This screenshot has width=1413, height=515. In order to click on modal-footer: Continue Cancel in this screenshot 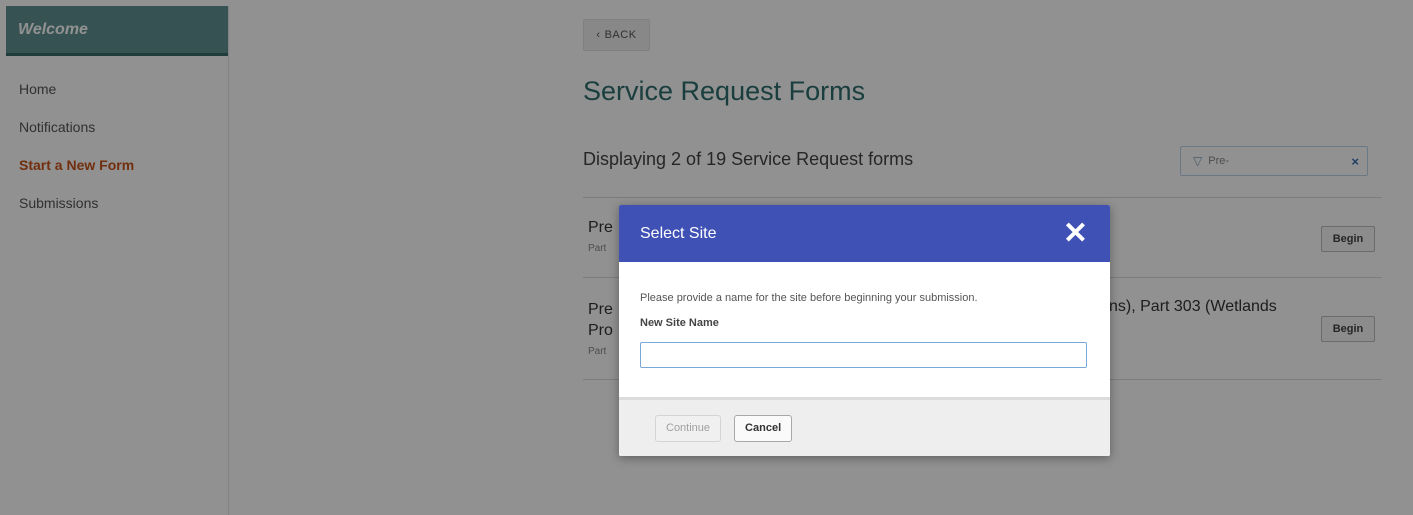, I will do `click(864, 426)`.